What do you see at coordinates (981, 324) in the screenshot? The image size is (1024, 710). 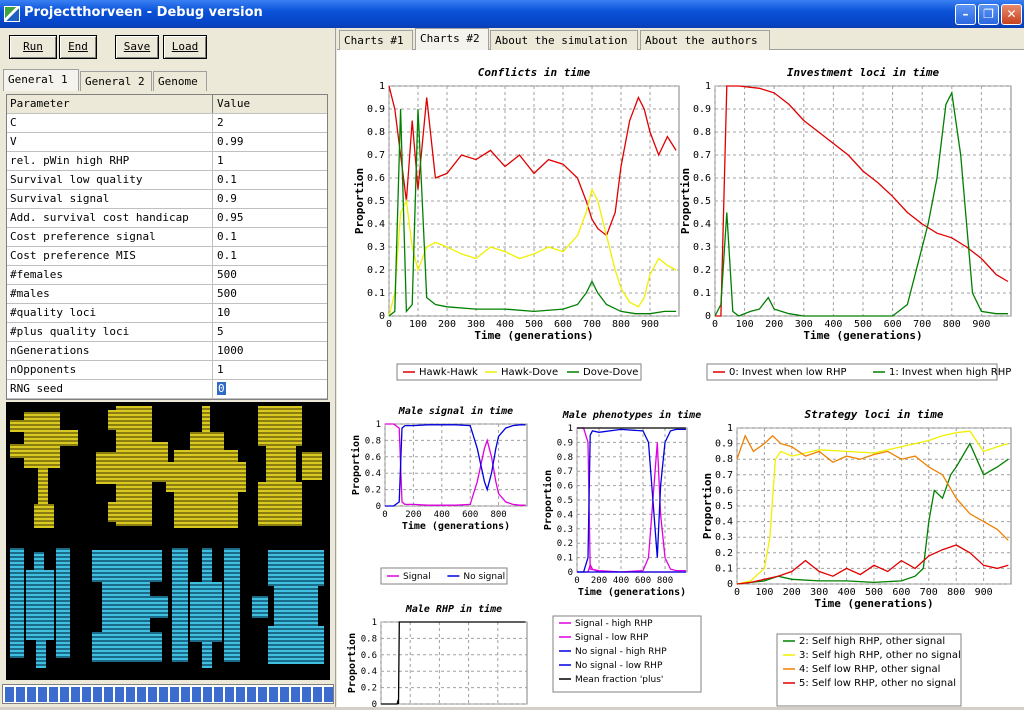 I see `x-tick-label: 900` at bounding box center [981, 324].